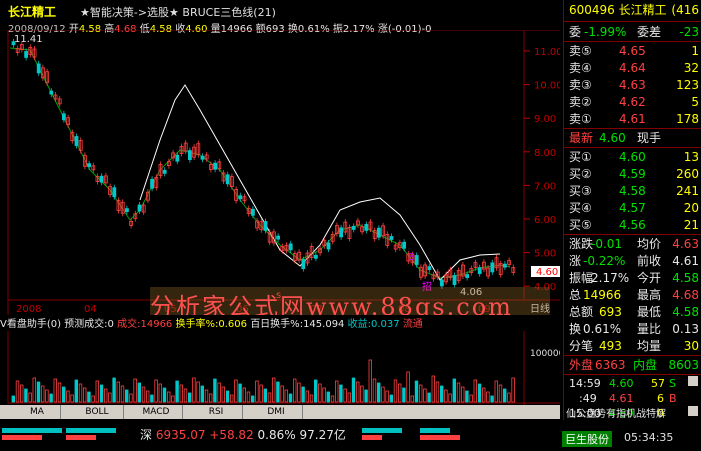  I want to click on ask-vol: 32, so click(691, 68).